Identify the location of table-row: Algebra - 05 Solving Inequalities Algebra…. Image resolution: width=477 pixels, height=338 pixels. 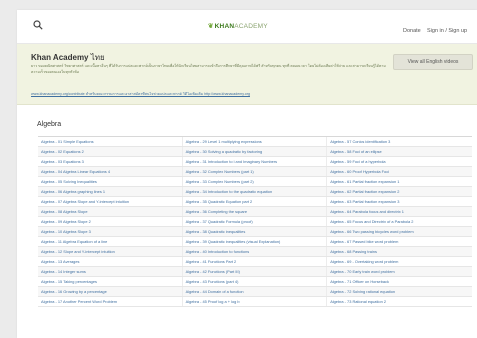
(255, 182).